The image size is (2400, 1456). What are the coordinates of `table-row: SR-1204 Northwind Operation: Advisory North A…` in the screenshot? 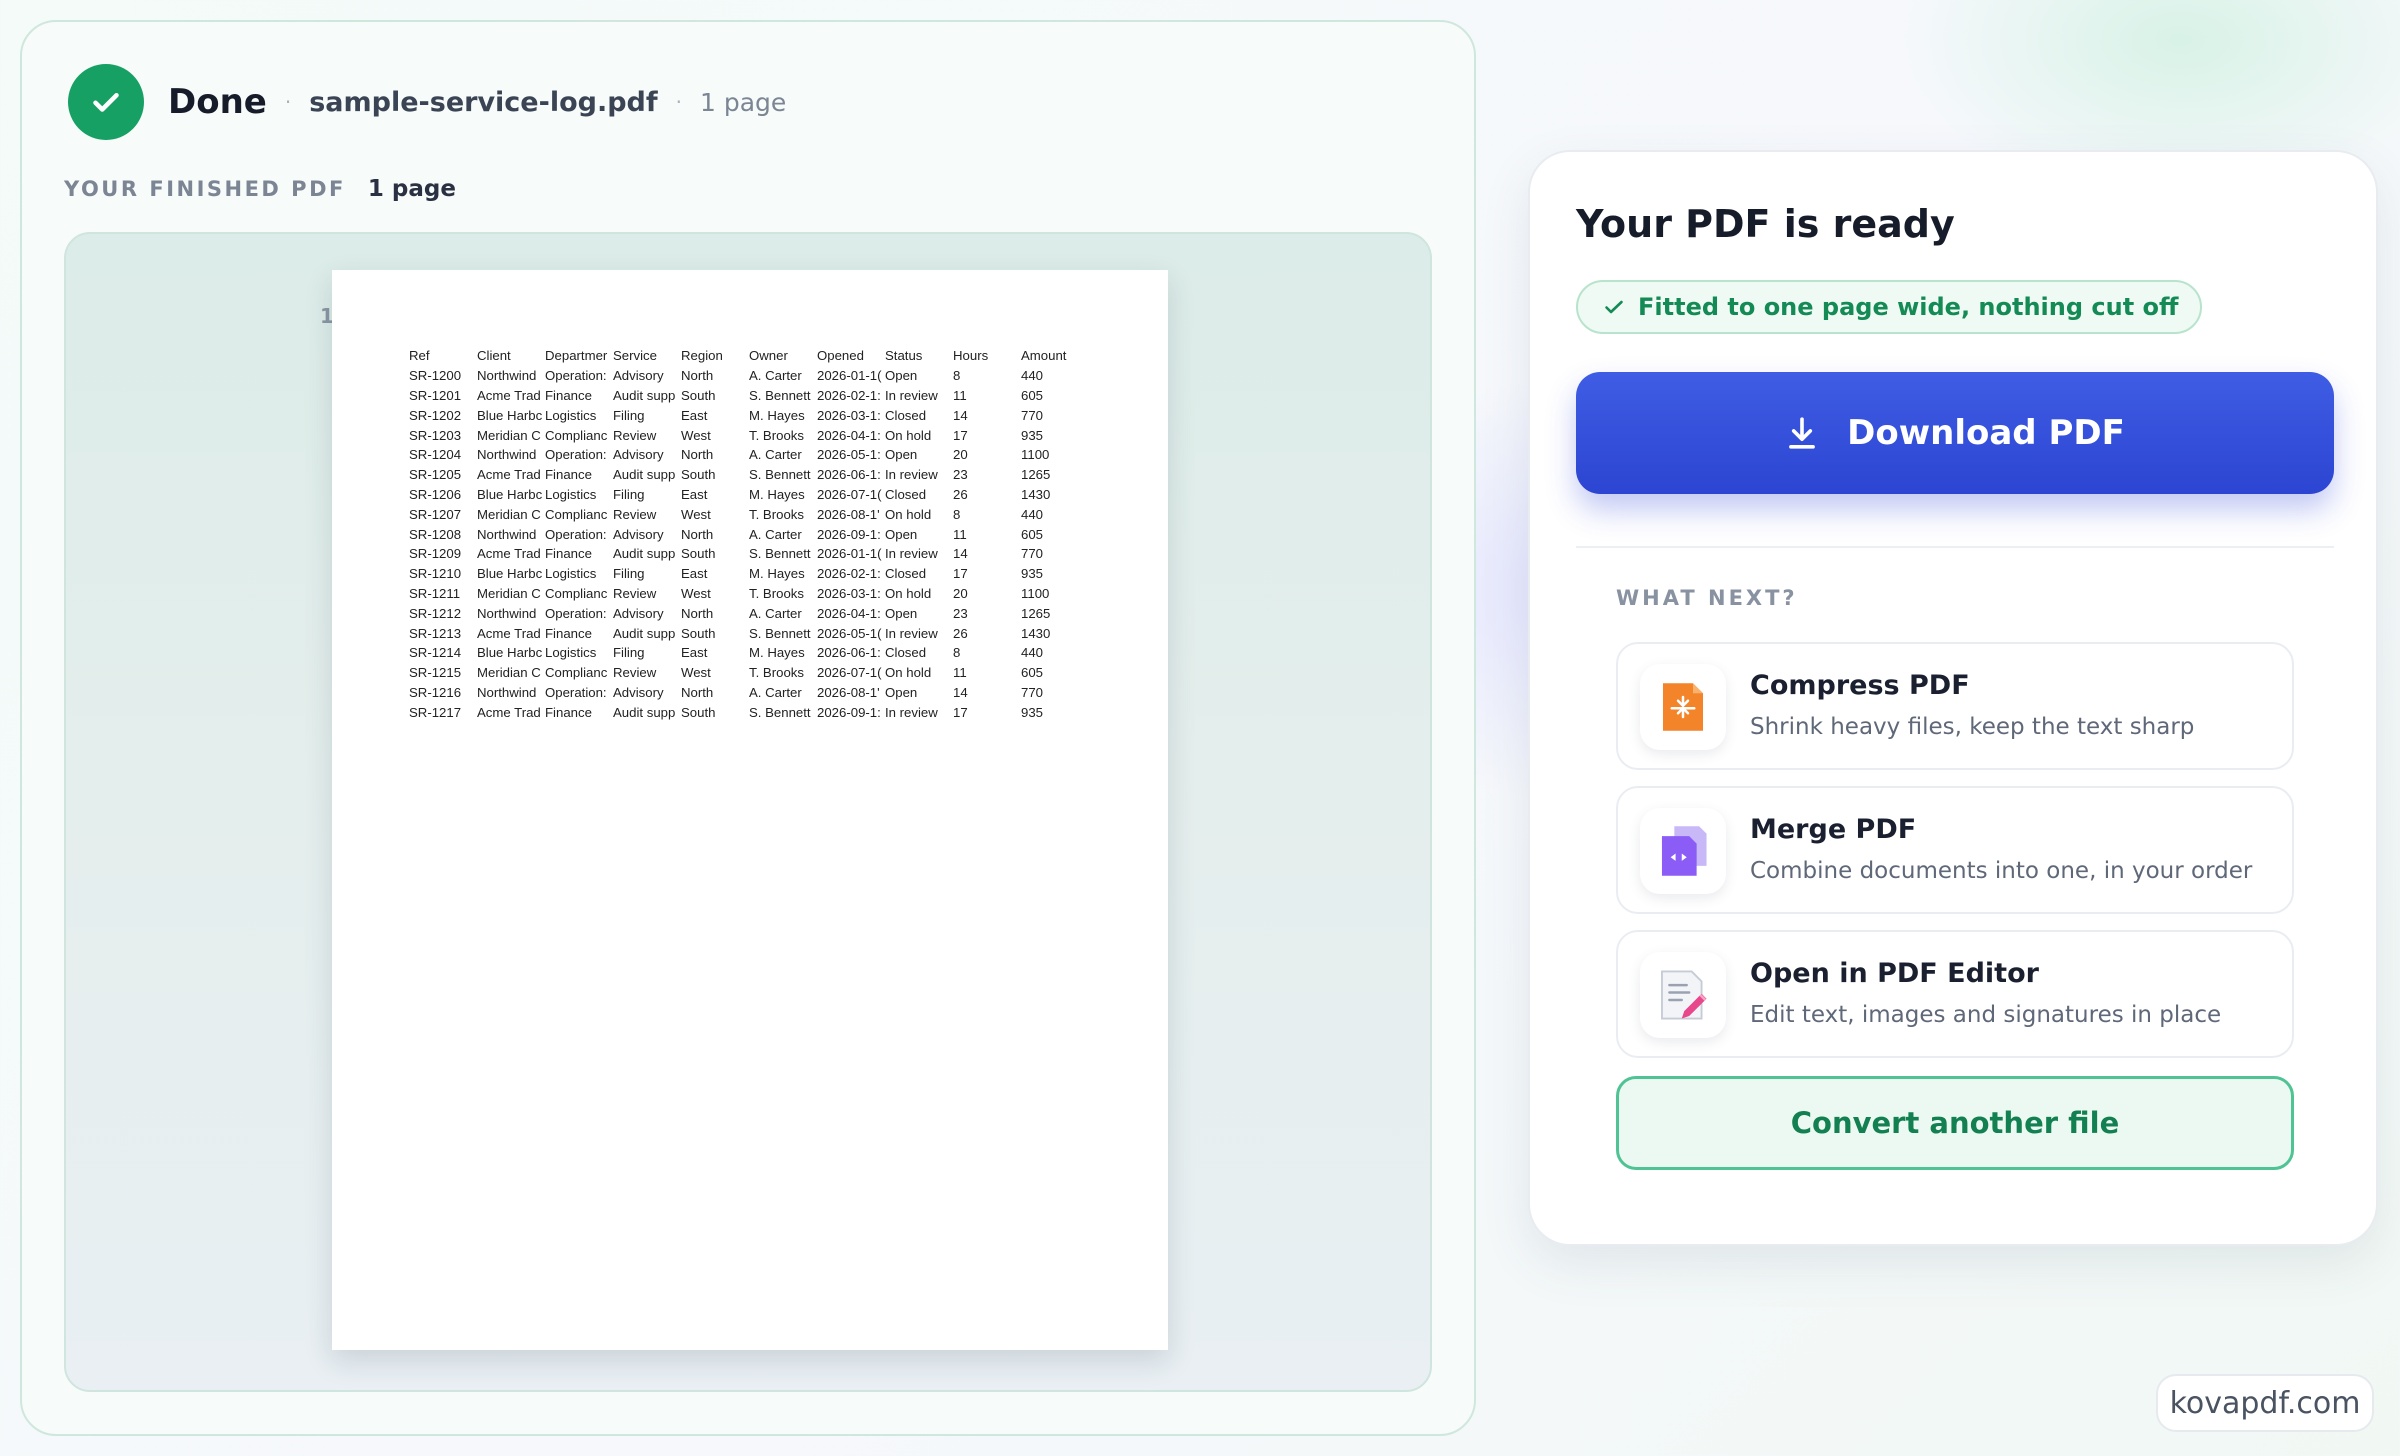 It's located at (749, 455).